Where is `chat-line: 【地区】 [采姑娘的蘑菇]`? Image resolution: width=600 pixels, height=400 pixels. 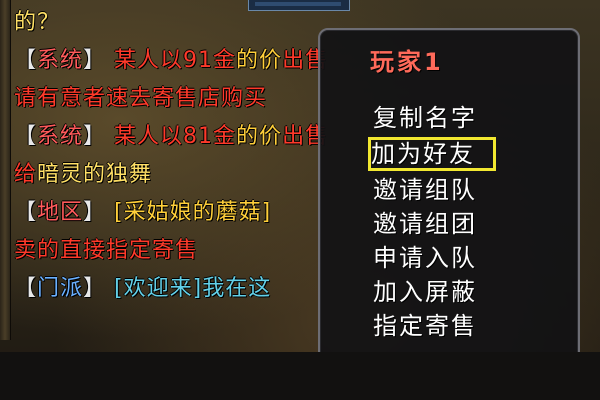 chat-line: 【地区】 [采姑娘的蘑菇] is located at coordinates (142, 213).